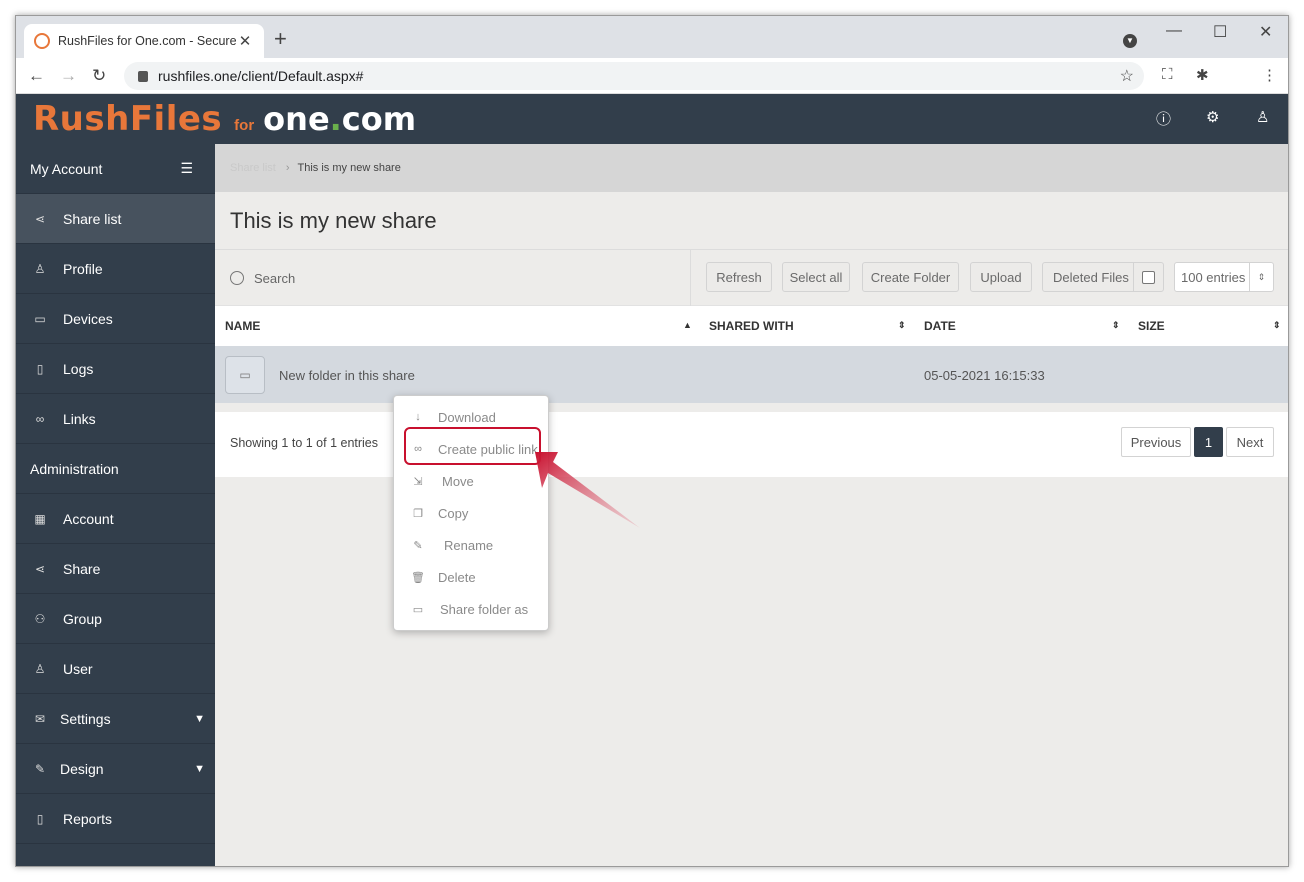  What do you see at coordinates (1208, 442) in the screenshot?
I see `page-1-button: 1` at bounding box center [1208, 442].